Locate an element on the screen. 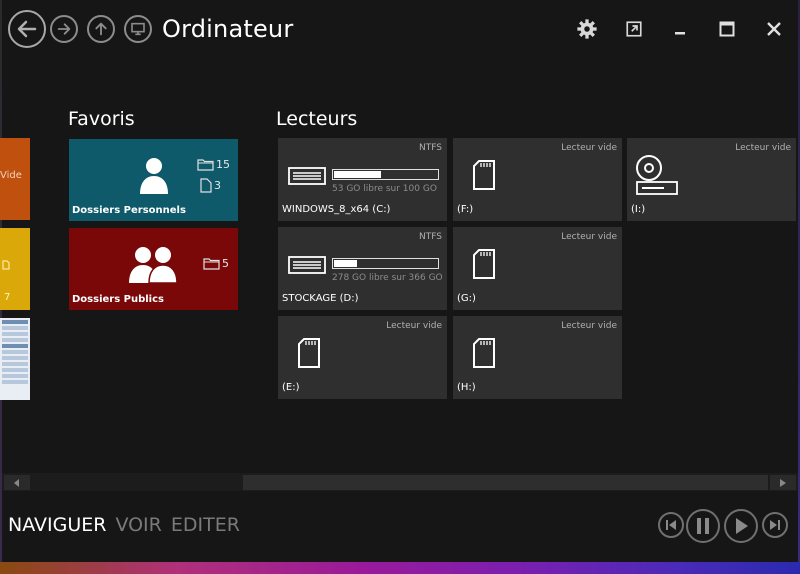 Image resolution: width=800 pixels, height=574 pixels. file-count: 3 is located at coordinates (210, 185).